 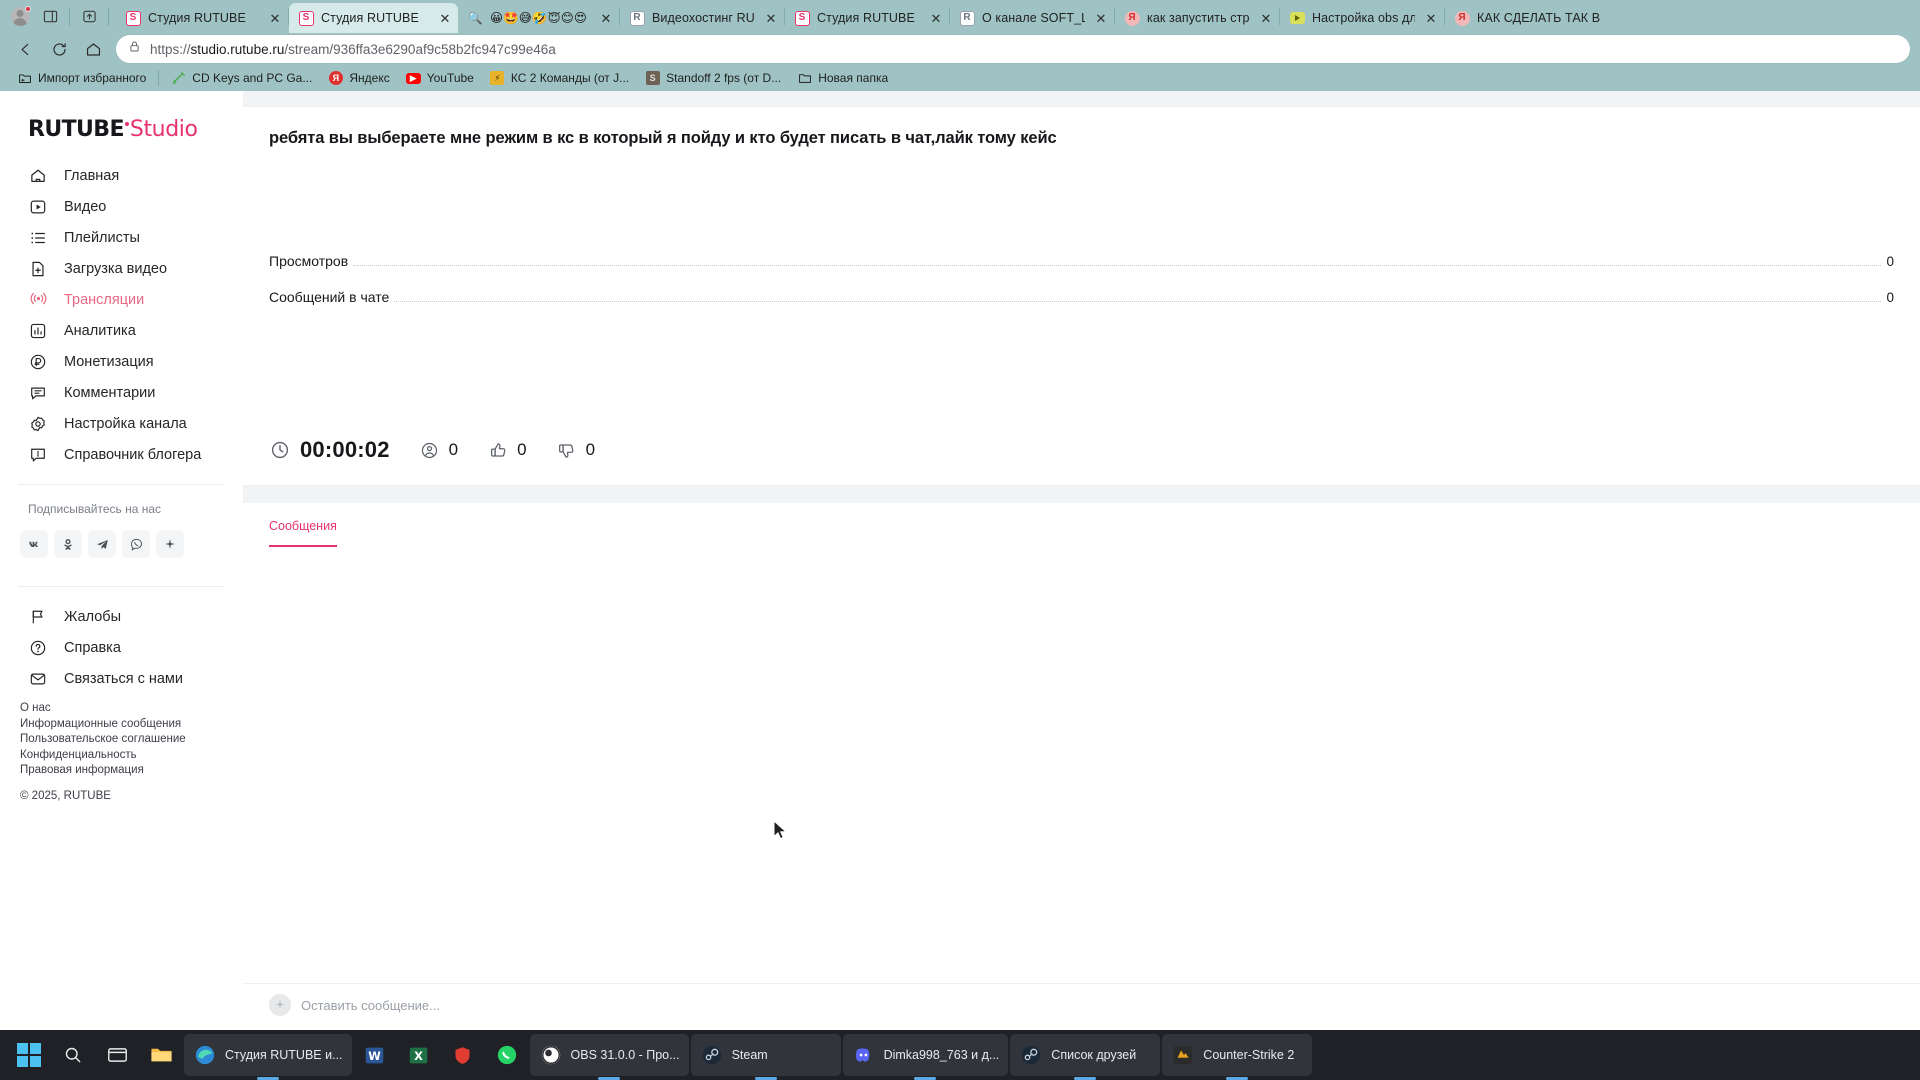 What do you see at coordinates (25, 49) in the screenshot?
I see `back-button` at bounding box center [25, 49].